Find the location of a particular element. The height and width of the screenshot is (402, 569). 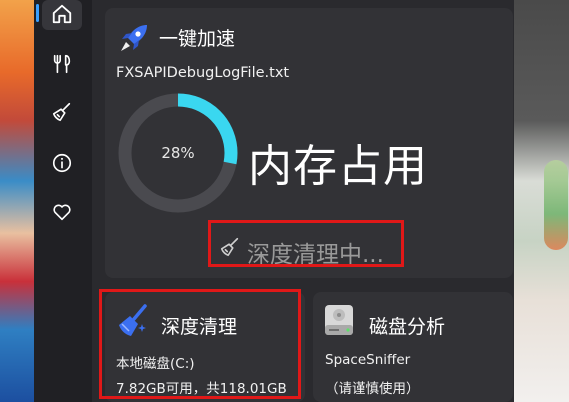

tools-icon is located at coordinates (62, 64).